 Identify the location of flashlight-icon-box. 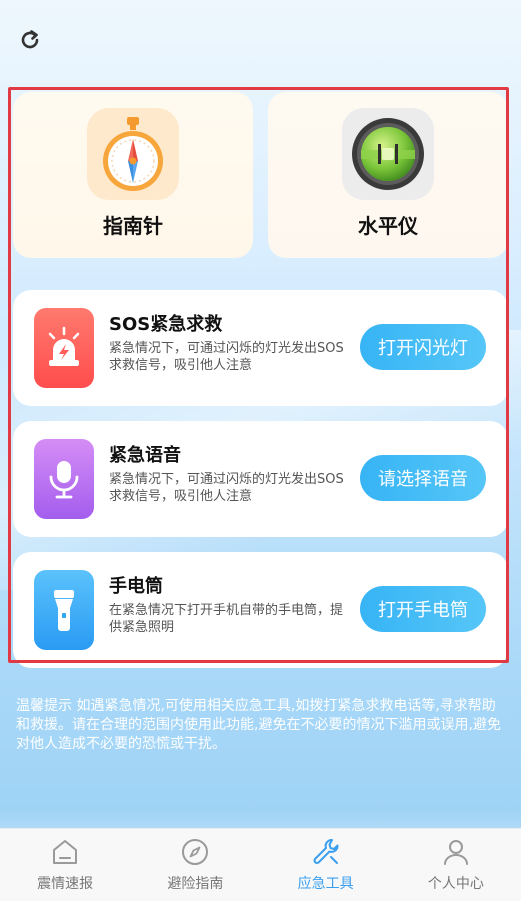
(64, 610).